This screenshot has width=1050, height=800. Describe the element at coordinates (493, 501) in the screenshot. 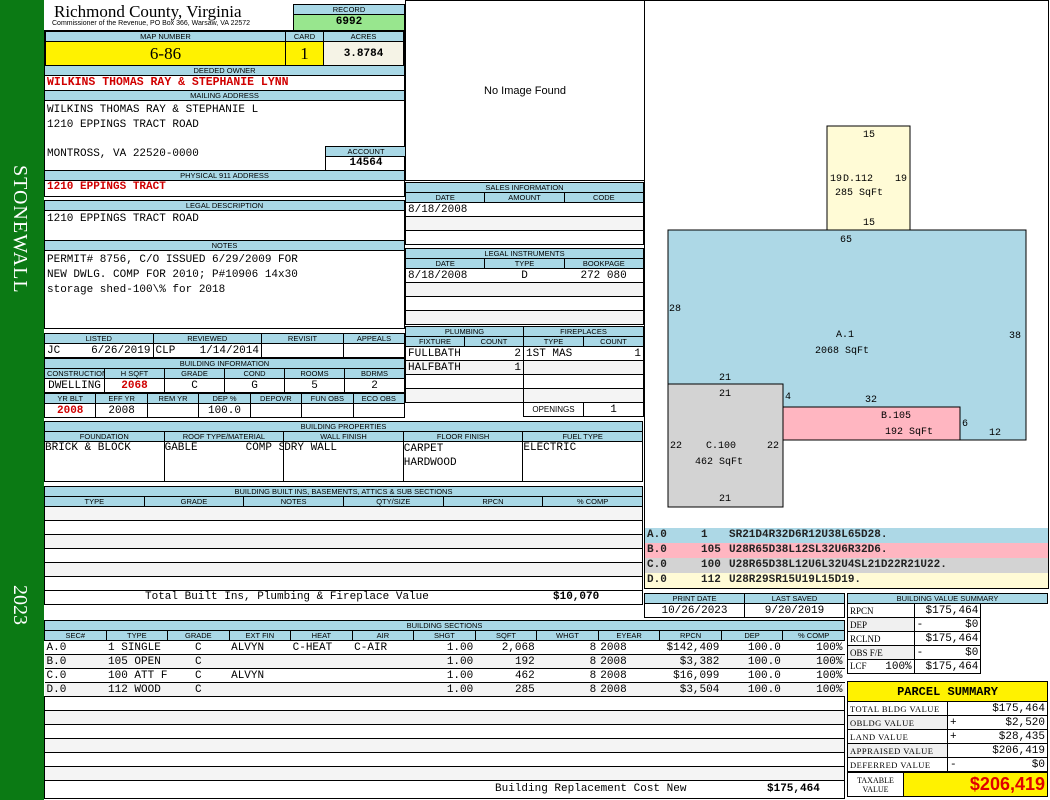

I see `builtin-rpcn-header: RPCN` at that location.